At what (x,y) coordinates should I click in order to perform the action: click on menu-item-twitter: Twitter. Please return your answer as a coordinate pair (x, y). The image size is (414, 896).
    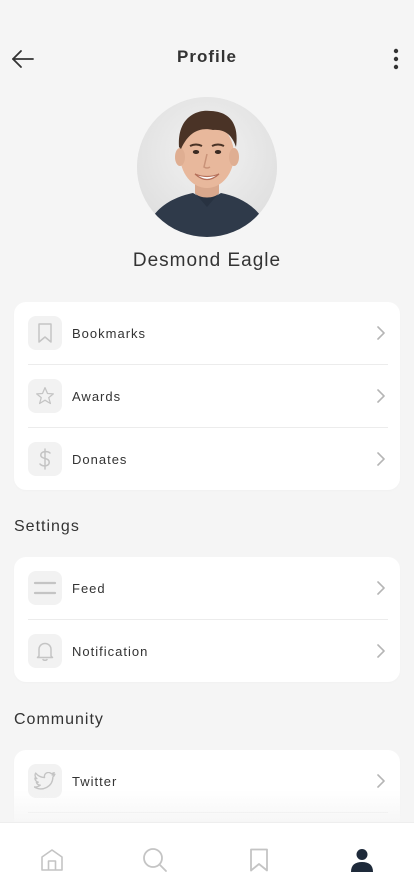
    Looking at the image, I should click on (208, 781).